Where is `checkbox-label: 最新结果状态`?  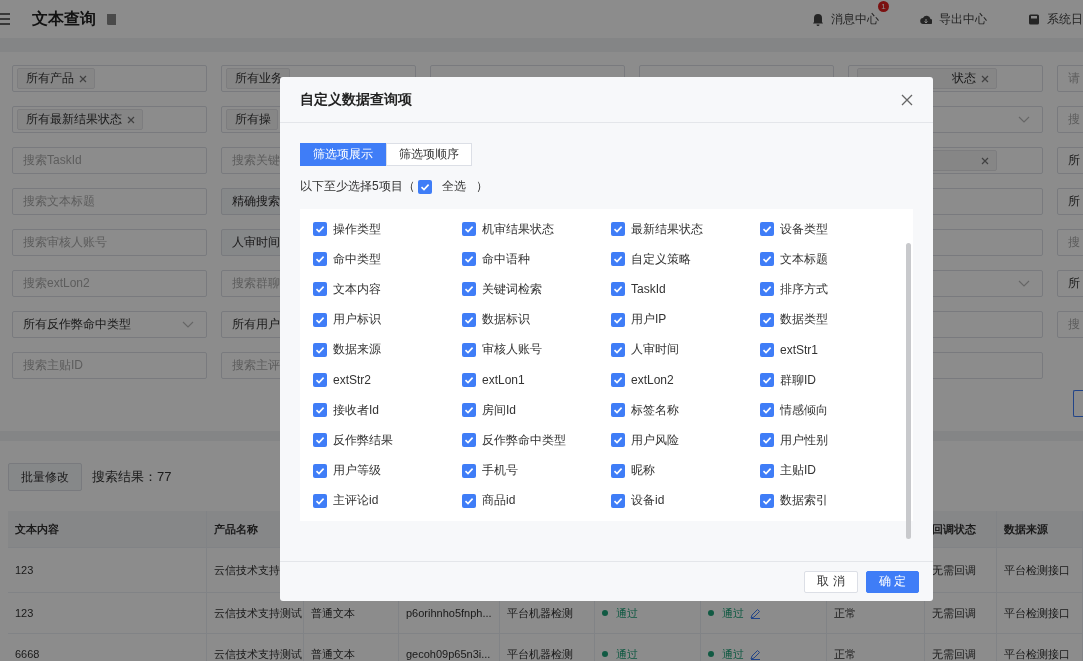
checkbox-label: 最新结果状态 is located at coordinates (667, 229).